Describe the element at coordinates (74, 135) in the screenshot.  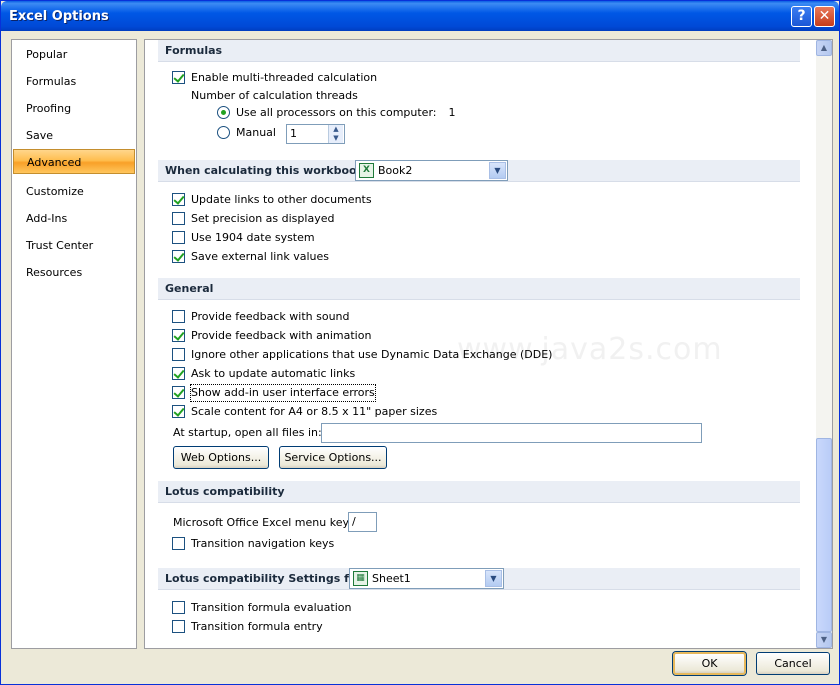
I see `nav-item-save: Save` at that location.